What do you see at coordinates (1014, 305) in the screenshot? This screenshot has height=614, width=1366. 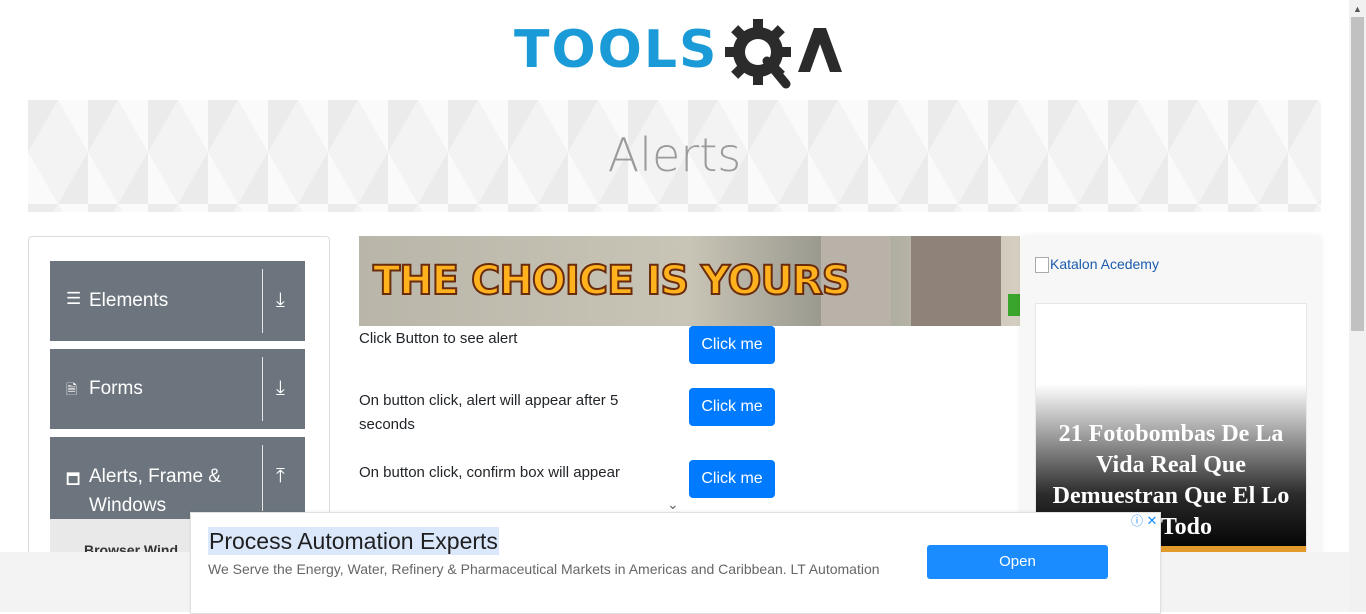 I see `ad-green-button` at bounding box center [1014, 305].